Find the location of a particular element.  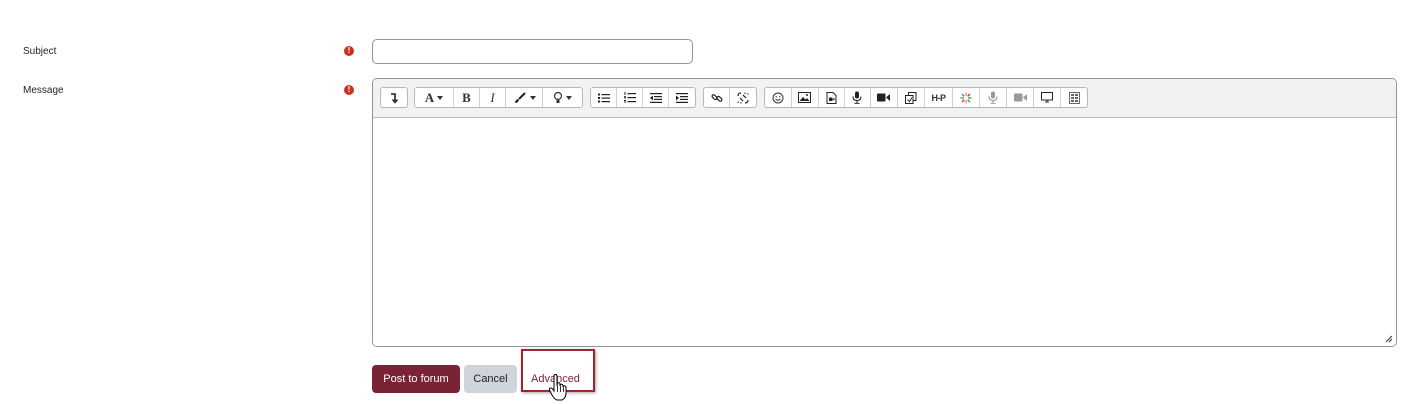

record-video-button is located at coordinates (884, 97).